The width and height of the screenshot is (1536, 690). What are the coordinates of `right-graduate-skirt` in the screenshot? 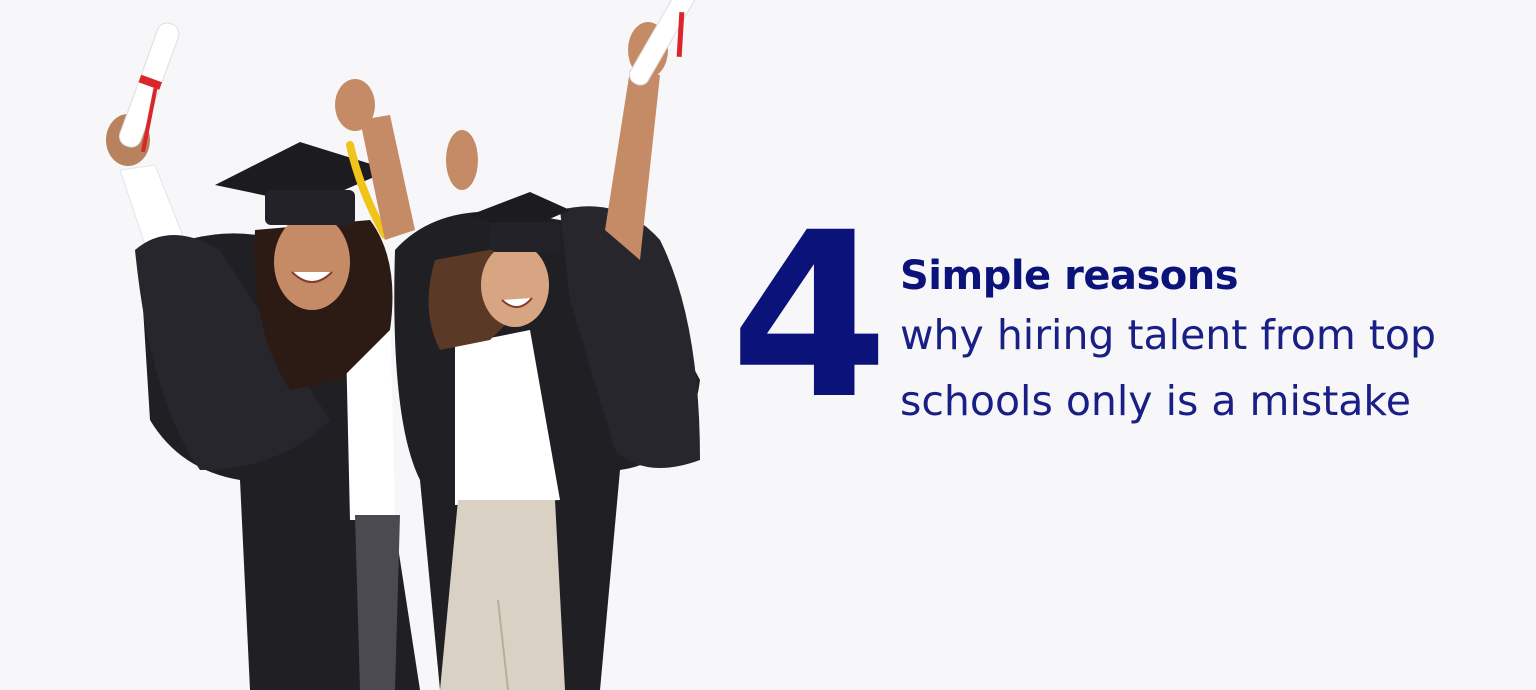 It's located at (502, 595).